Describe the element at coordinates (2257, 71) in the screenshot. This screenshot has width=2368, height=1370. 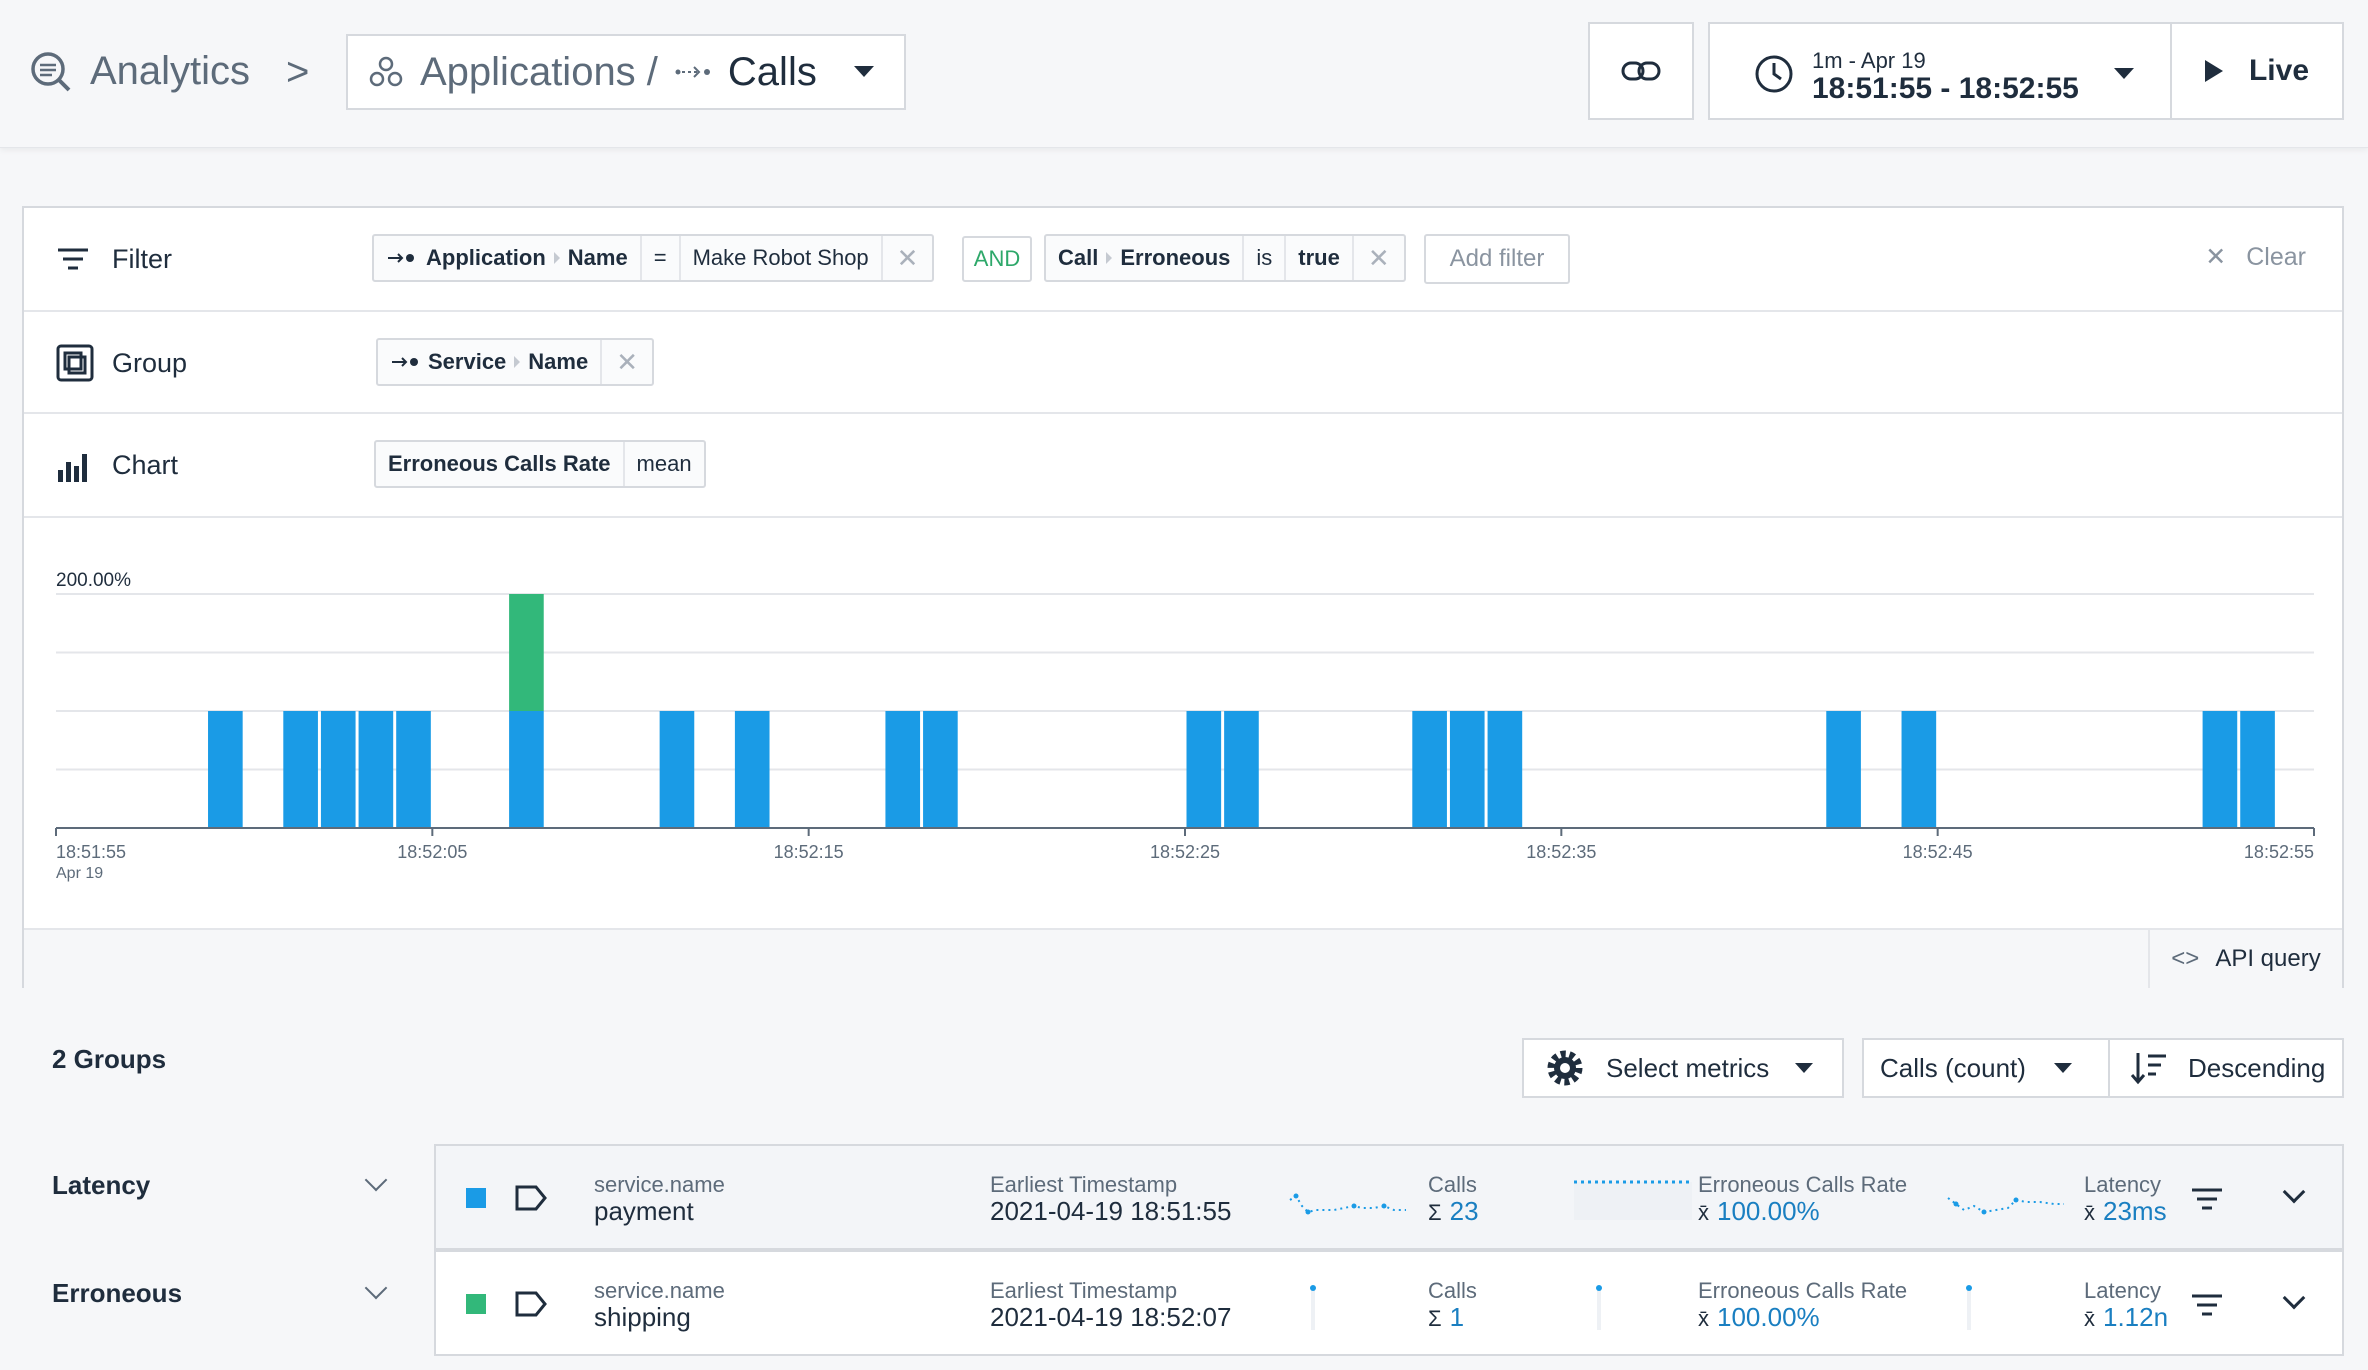
I see `live-button: Live` at that location.